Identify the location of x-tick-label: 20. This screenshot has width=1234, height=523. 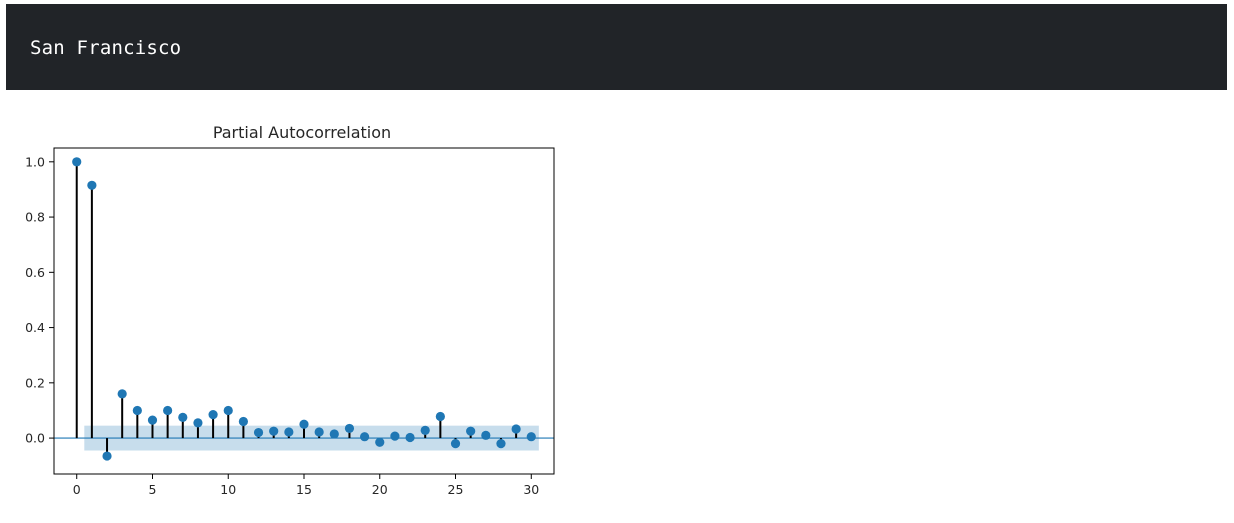
(380, 489).